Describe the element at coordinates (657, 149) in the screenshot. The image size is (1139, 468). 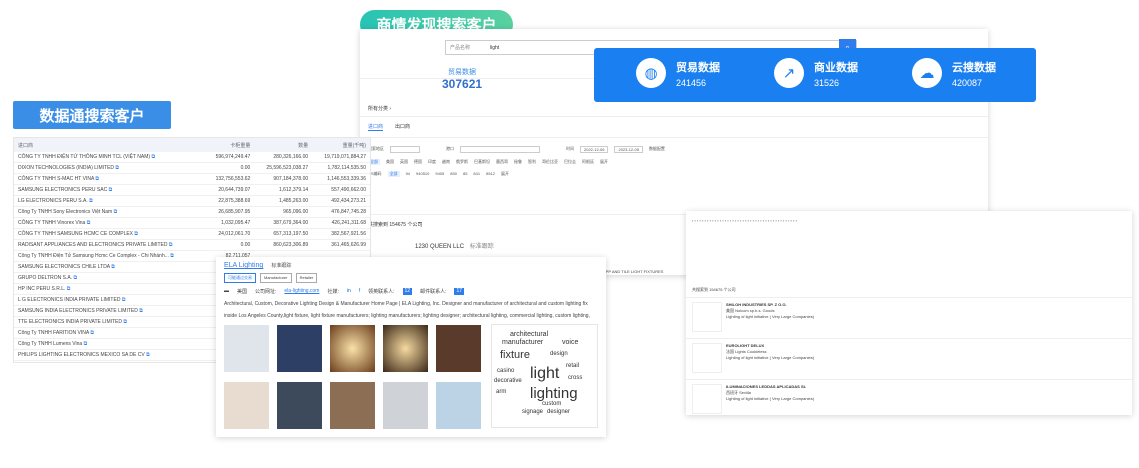
I see `data-config-link: 数据配置` at that location.